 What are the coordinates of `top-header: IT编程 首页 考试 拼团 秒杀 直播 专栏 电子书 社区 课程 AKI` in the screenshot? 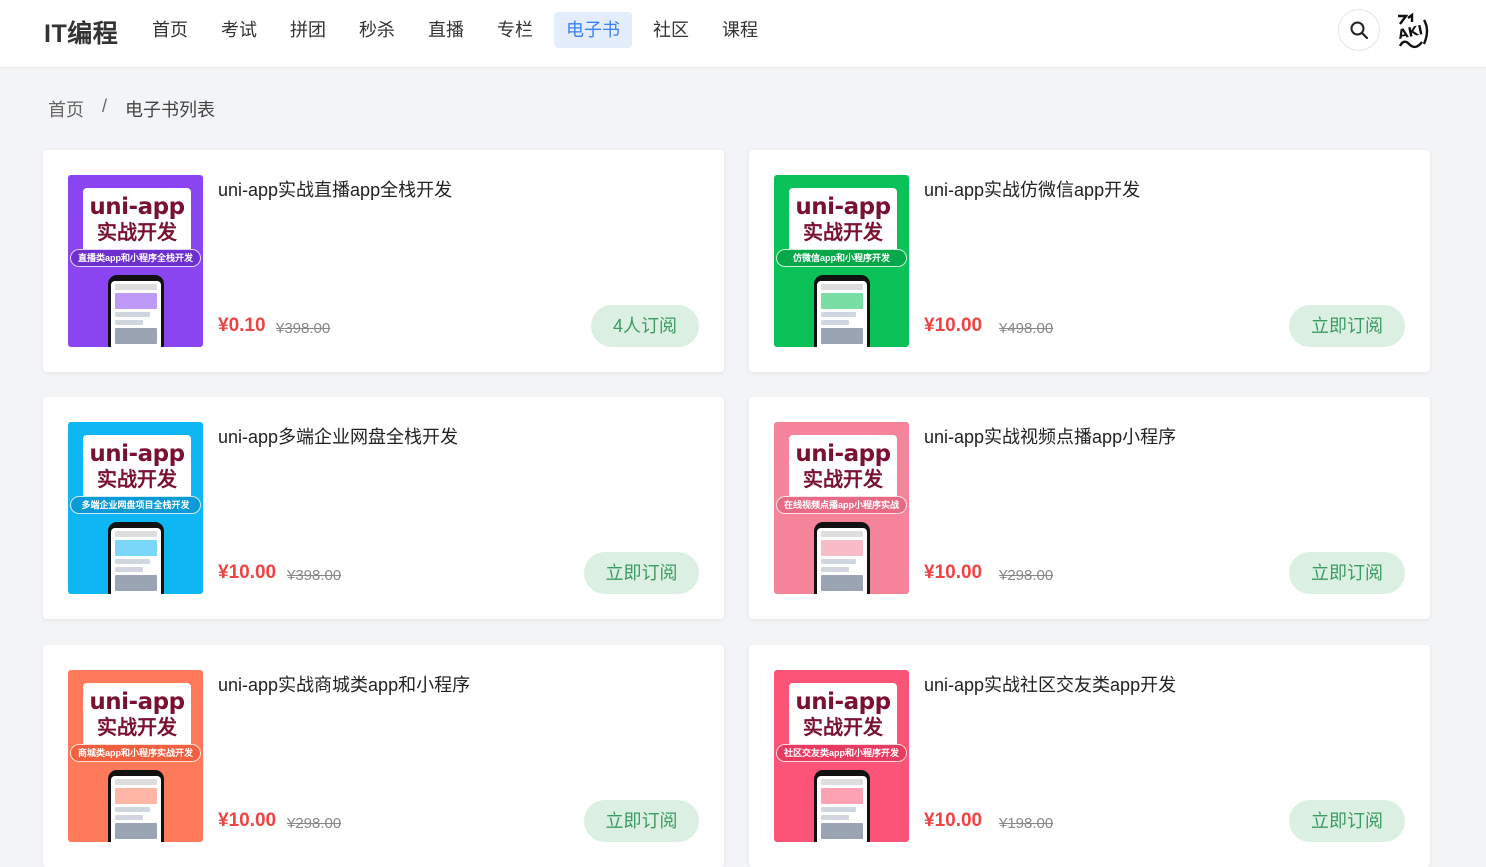 It's located at (743, 34).